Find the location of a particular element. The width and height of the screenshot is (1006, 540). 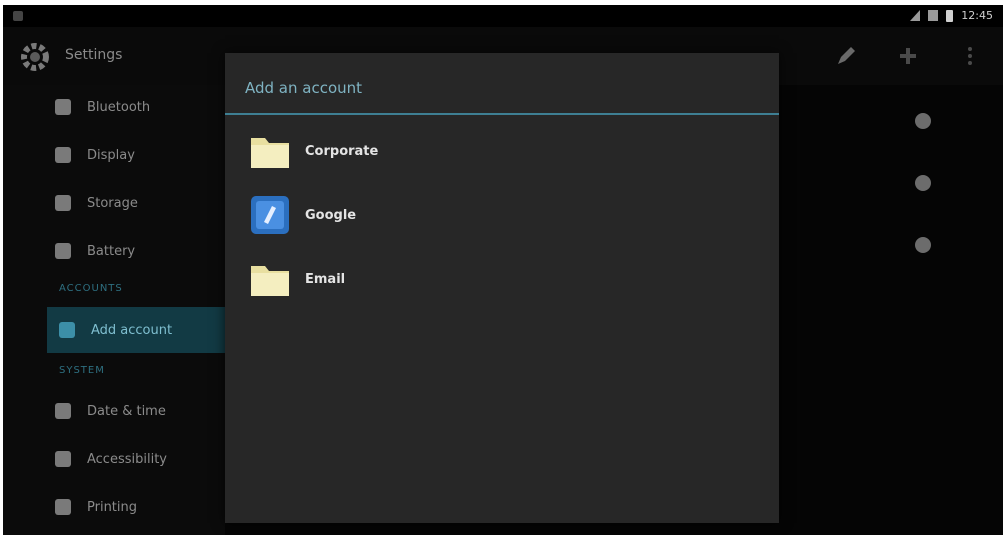

status-time: 12:45 is located at coordinates (977, 15).